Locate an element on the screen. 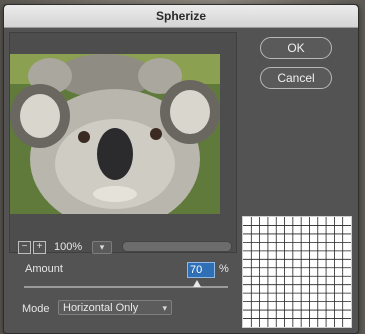 The image size is (365, 334). amount-input: 70 is located at coordinates (201, 270).